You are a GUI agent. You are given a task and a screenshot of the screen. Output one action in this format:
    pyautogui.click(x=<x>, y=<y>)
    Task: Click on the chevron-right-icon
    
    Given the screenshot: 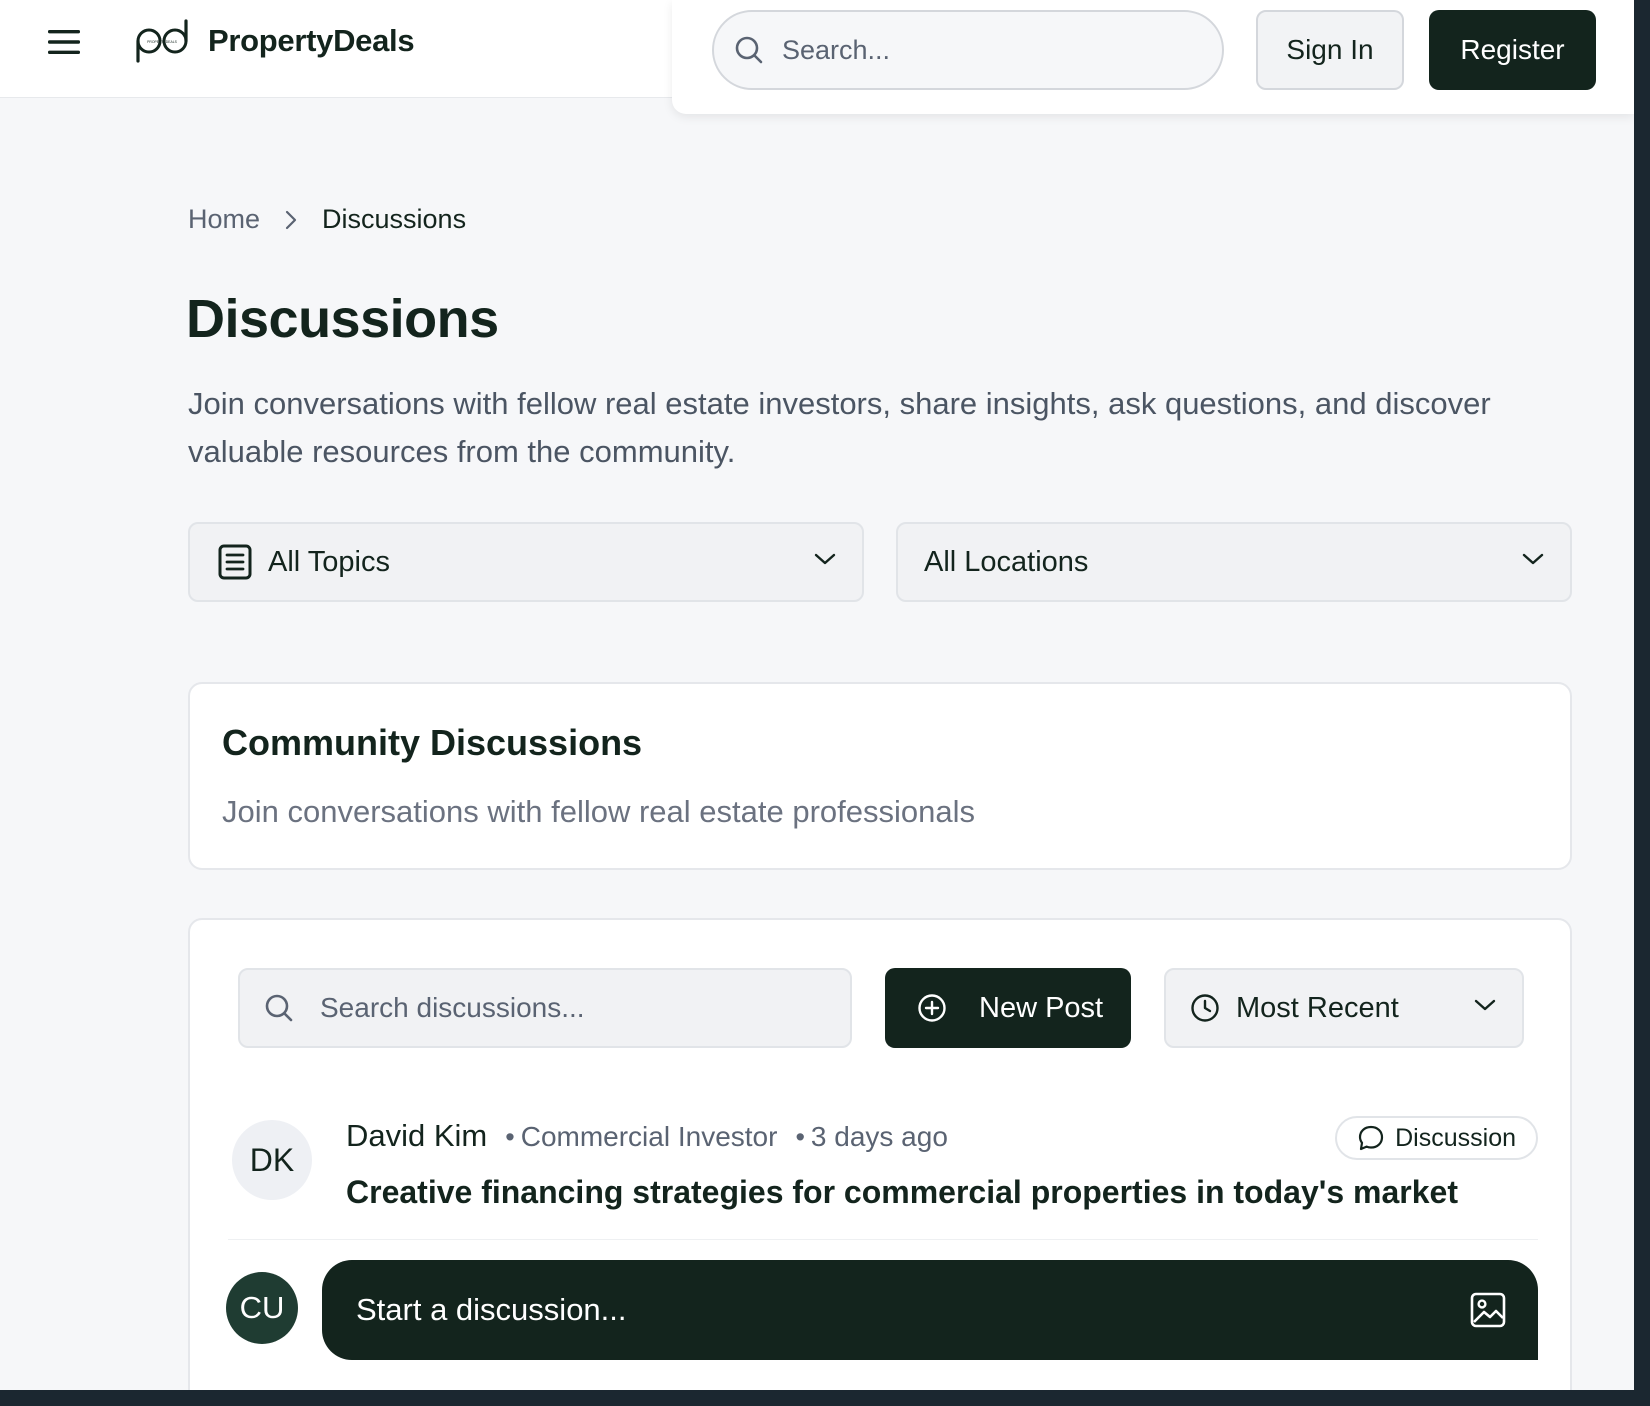 What is the action you would take?
    pyautogui.click(x=291, y=220)
    